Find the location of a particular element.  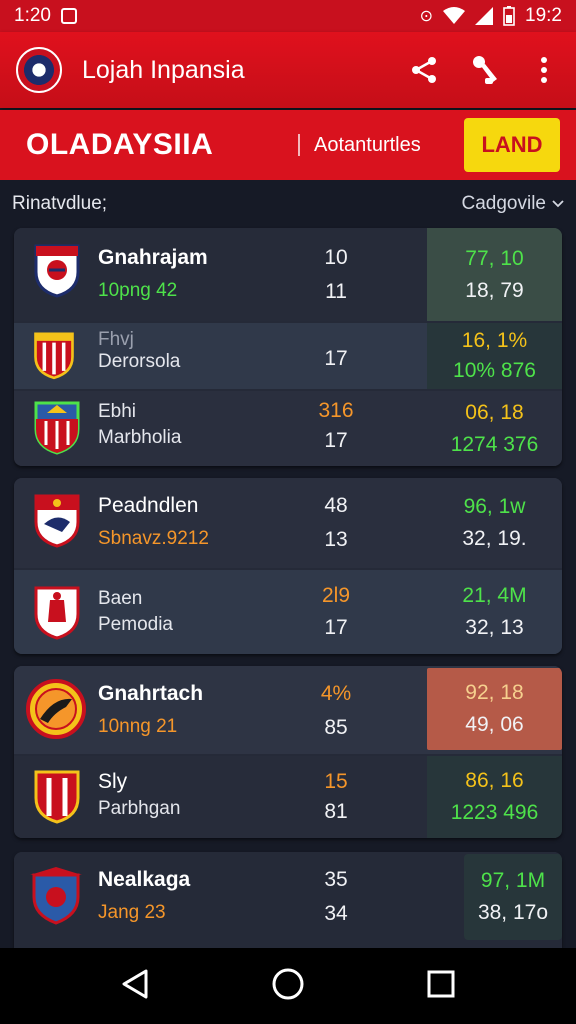

section-header: OLADAYSIIA Aotanturtles LAND is located at coordinates (288, 145).